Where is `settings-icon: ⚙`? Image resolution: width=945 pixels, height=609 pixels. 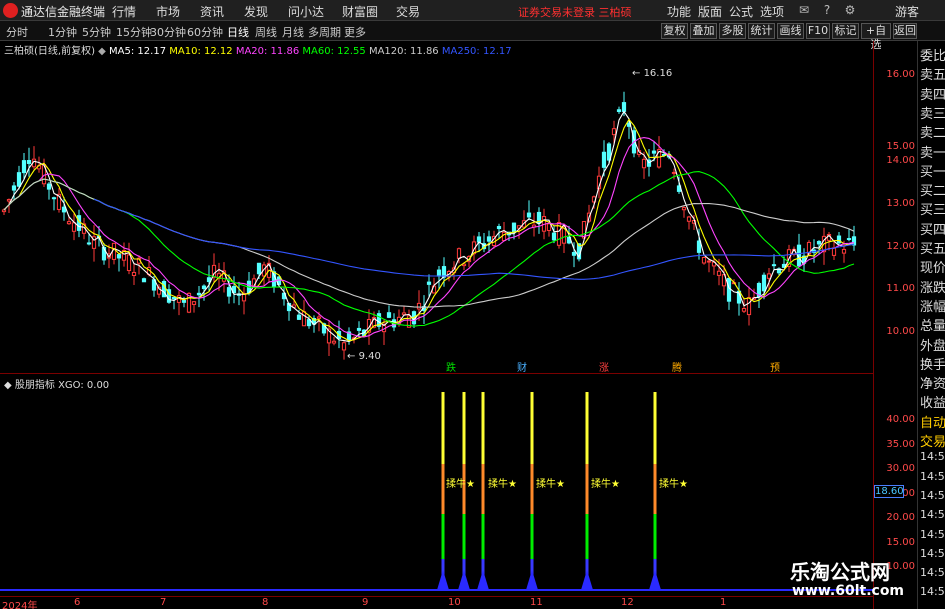
settings-icon: ⚙ is located at coordinates (850, 10).